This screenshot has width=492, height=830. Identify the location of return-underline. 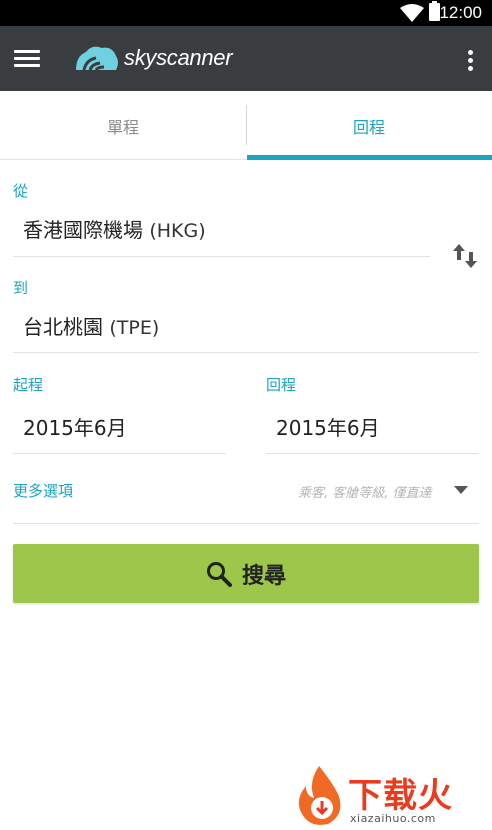
(372, 453).